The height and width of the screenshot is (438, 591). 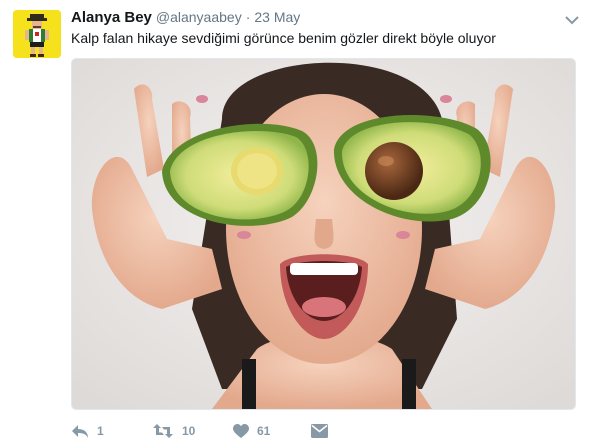 I want to click on tweet-date: 23 May, so click(x=277, y=17).